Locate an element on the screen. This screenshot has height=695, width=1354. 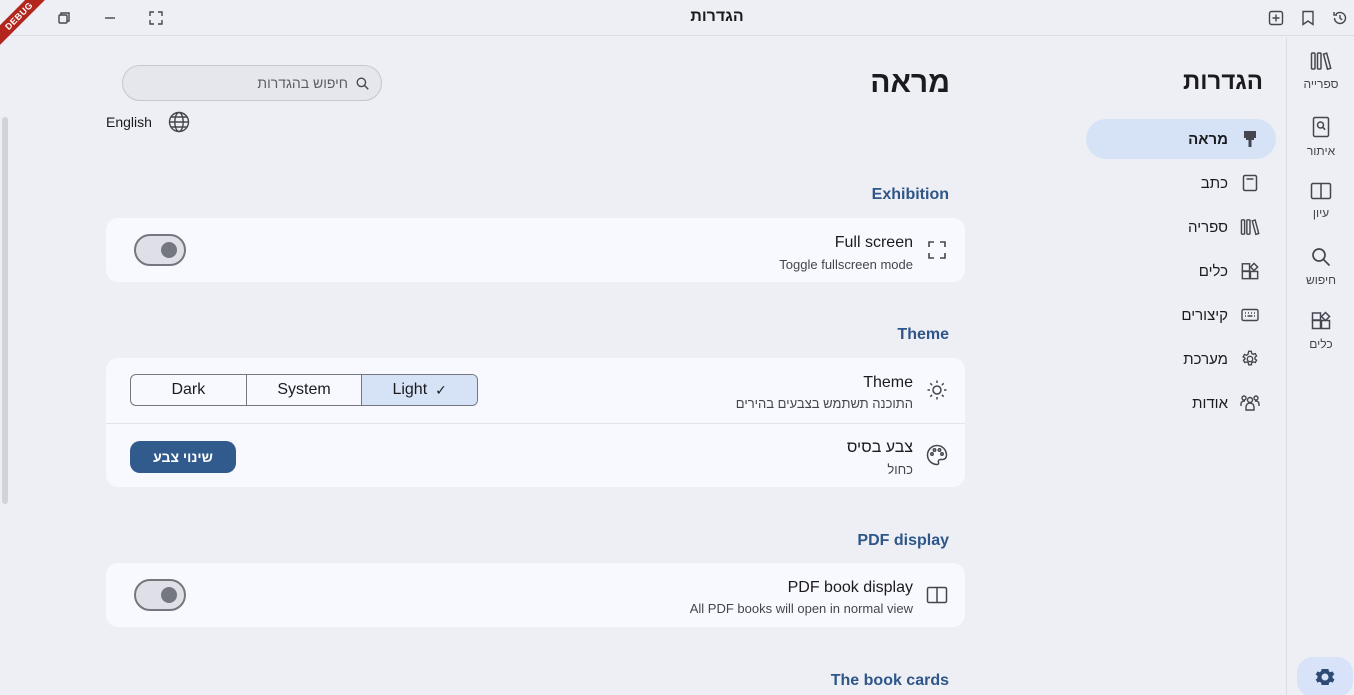
theme-subtitle: התוכנה תשתמש בצבעים בהירים is located at coordinates (824, 403).